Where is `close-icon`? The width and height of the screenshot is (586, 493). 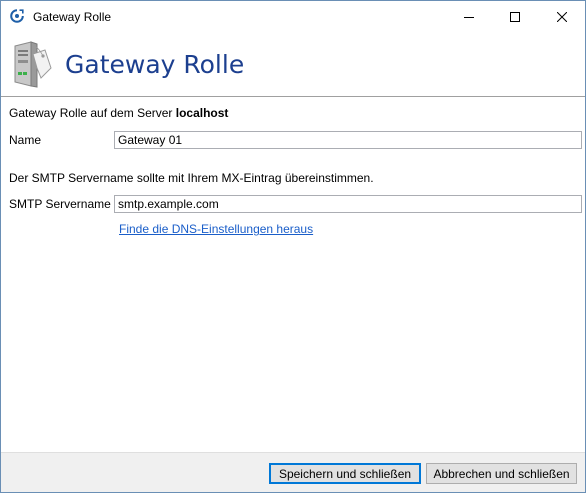 close-icon is located at coordinates (562, 16).